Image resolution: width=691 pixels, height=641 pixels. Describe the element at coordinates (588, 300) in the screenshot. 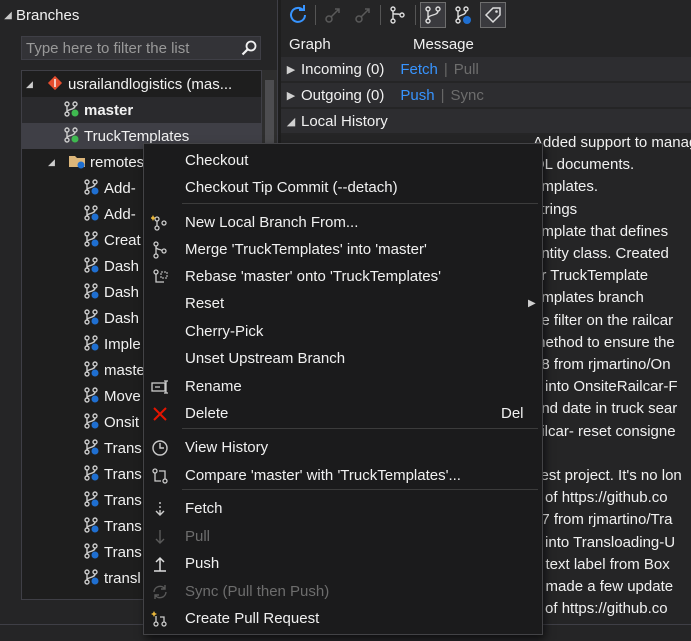

I see `commit-message: emplates branch` at that location.